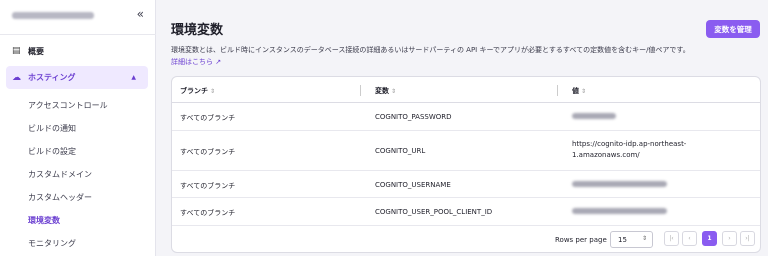 The width and height of the screenshot is (768, 256). I want to click on column-label: ブランチ, so click(194, 91).